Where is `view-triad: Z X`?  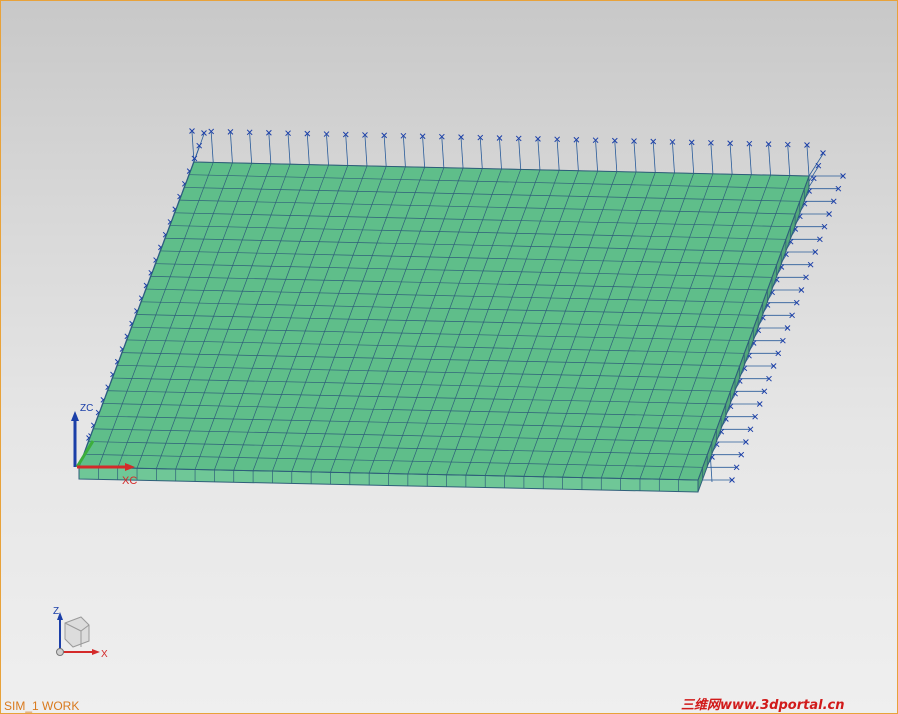
view-triad: Z X is located at coordinates (80, 633).